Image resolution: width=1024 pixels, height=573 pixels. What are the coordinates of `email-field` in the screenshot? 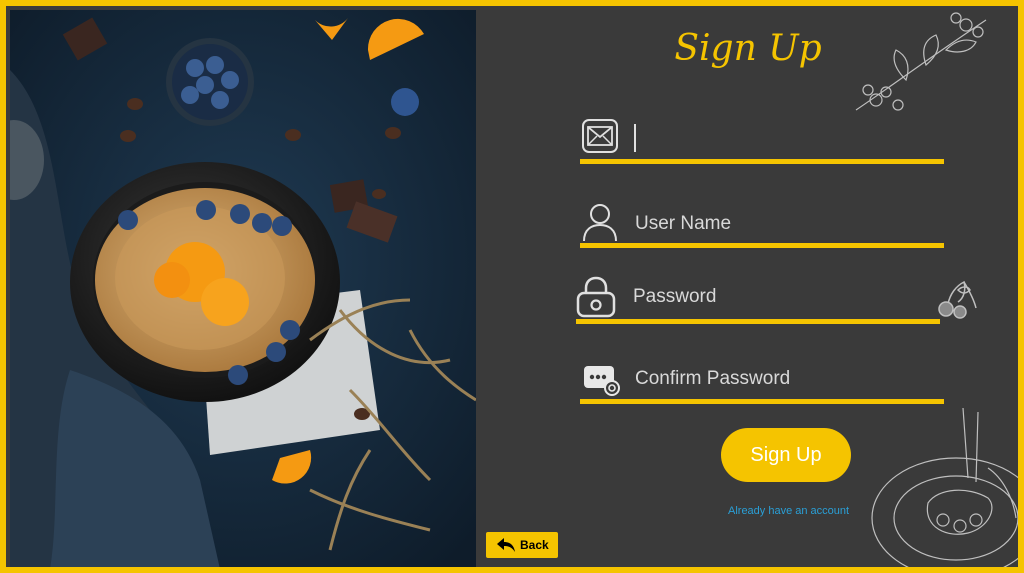 It's located at (762, 141).